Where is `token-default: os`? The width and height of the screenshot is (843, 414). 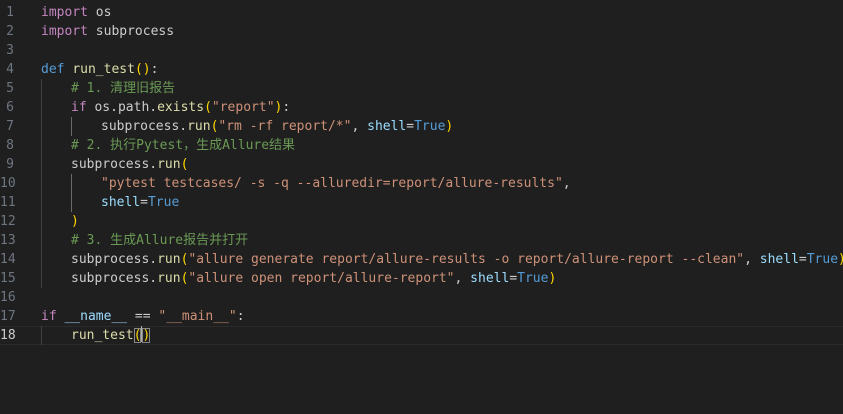
token-default: os is located at coordinates (99, 12).